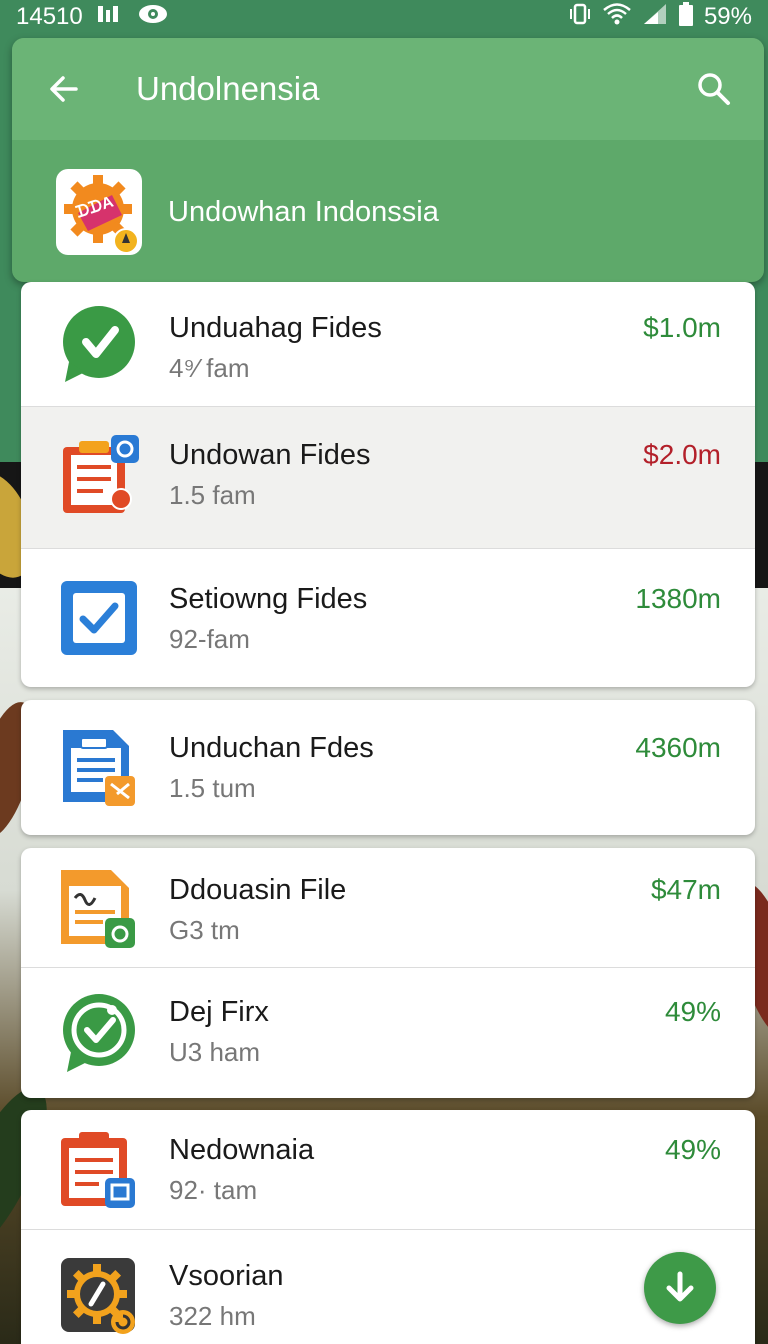 The image size is (768, 1344). Describe the element at coordinates (682, 327) in the screenshot. I see `item-value: $1.0m` at that location.